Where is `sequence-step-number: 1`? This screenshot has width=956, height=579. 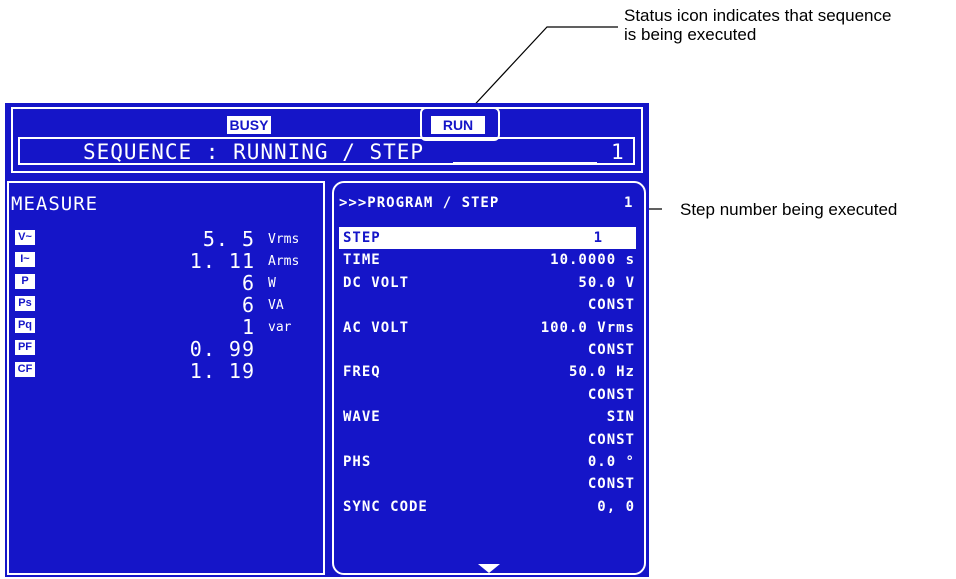
sequence-step-number: 1 is located at coordinates (617, 152).